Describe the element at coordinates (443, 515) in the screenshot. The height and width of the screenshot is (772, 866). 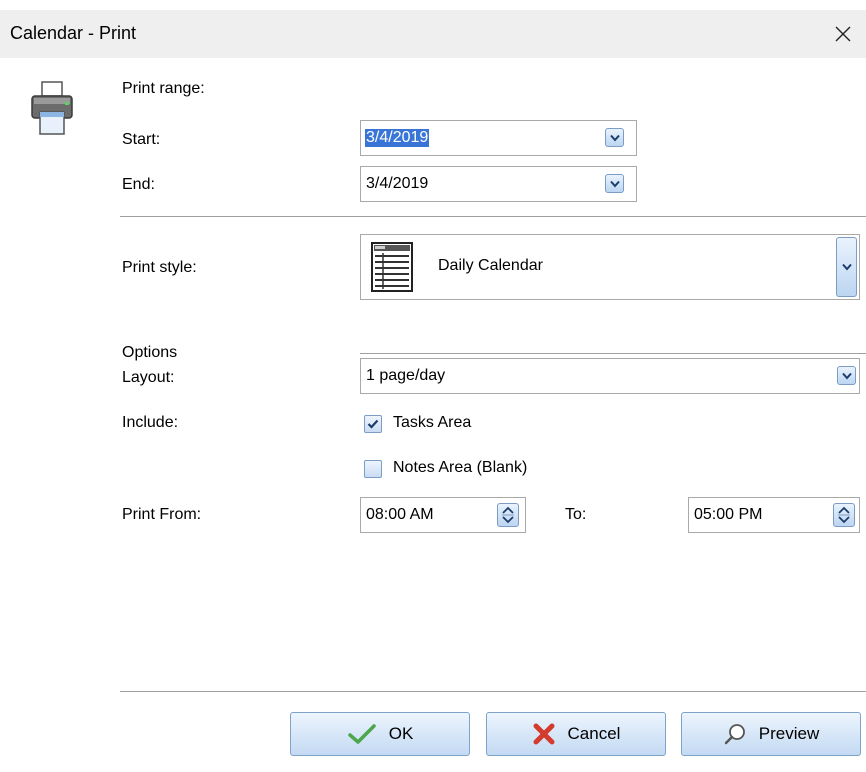
I see `print-from-time-field: 08:00 AM` at that location.